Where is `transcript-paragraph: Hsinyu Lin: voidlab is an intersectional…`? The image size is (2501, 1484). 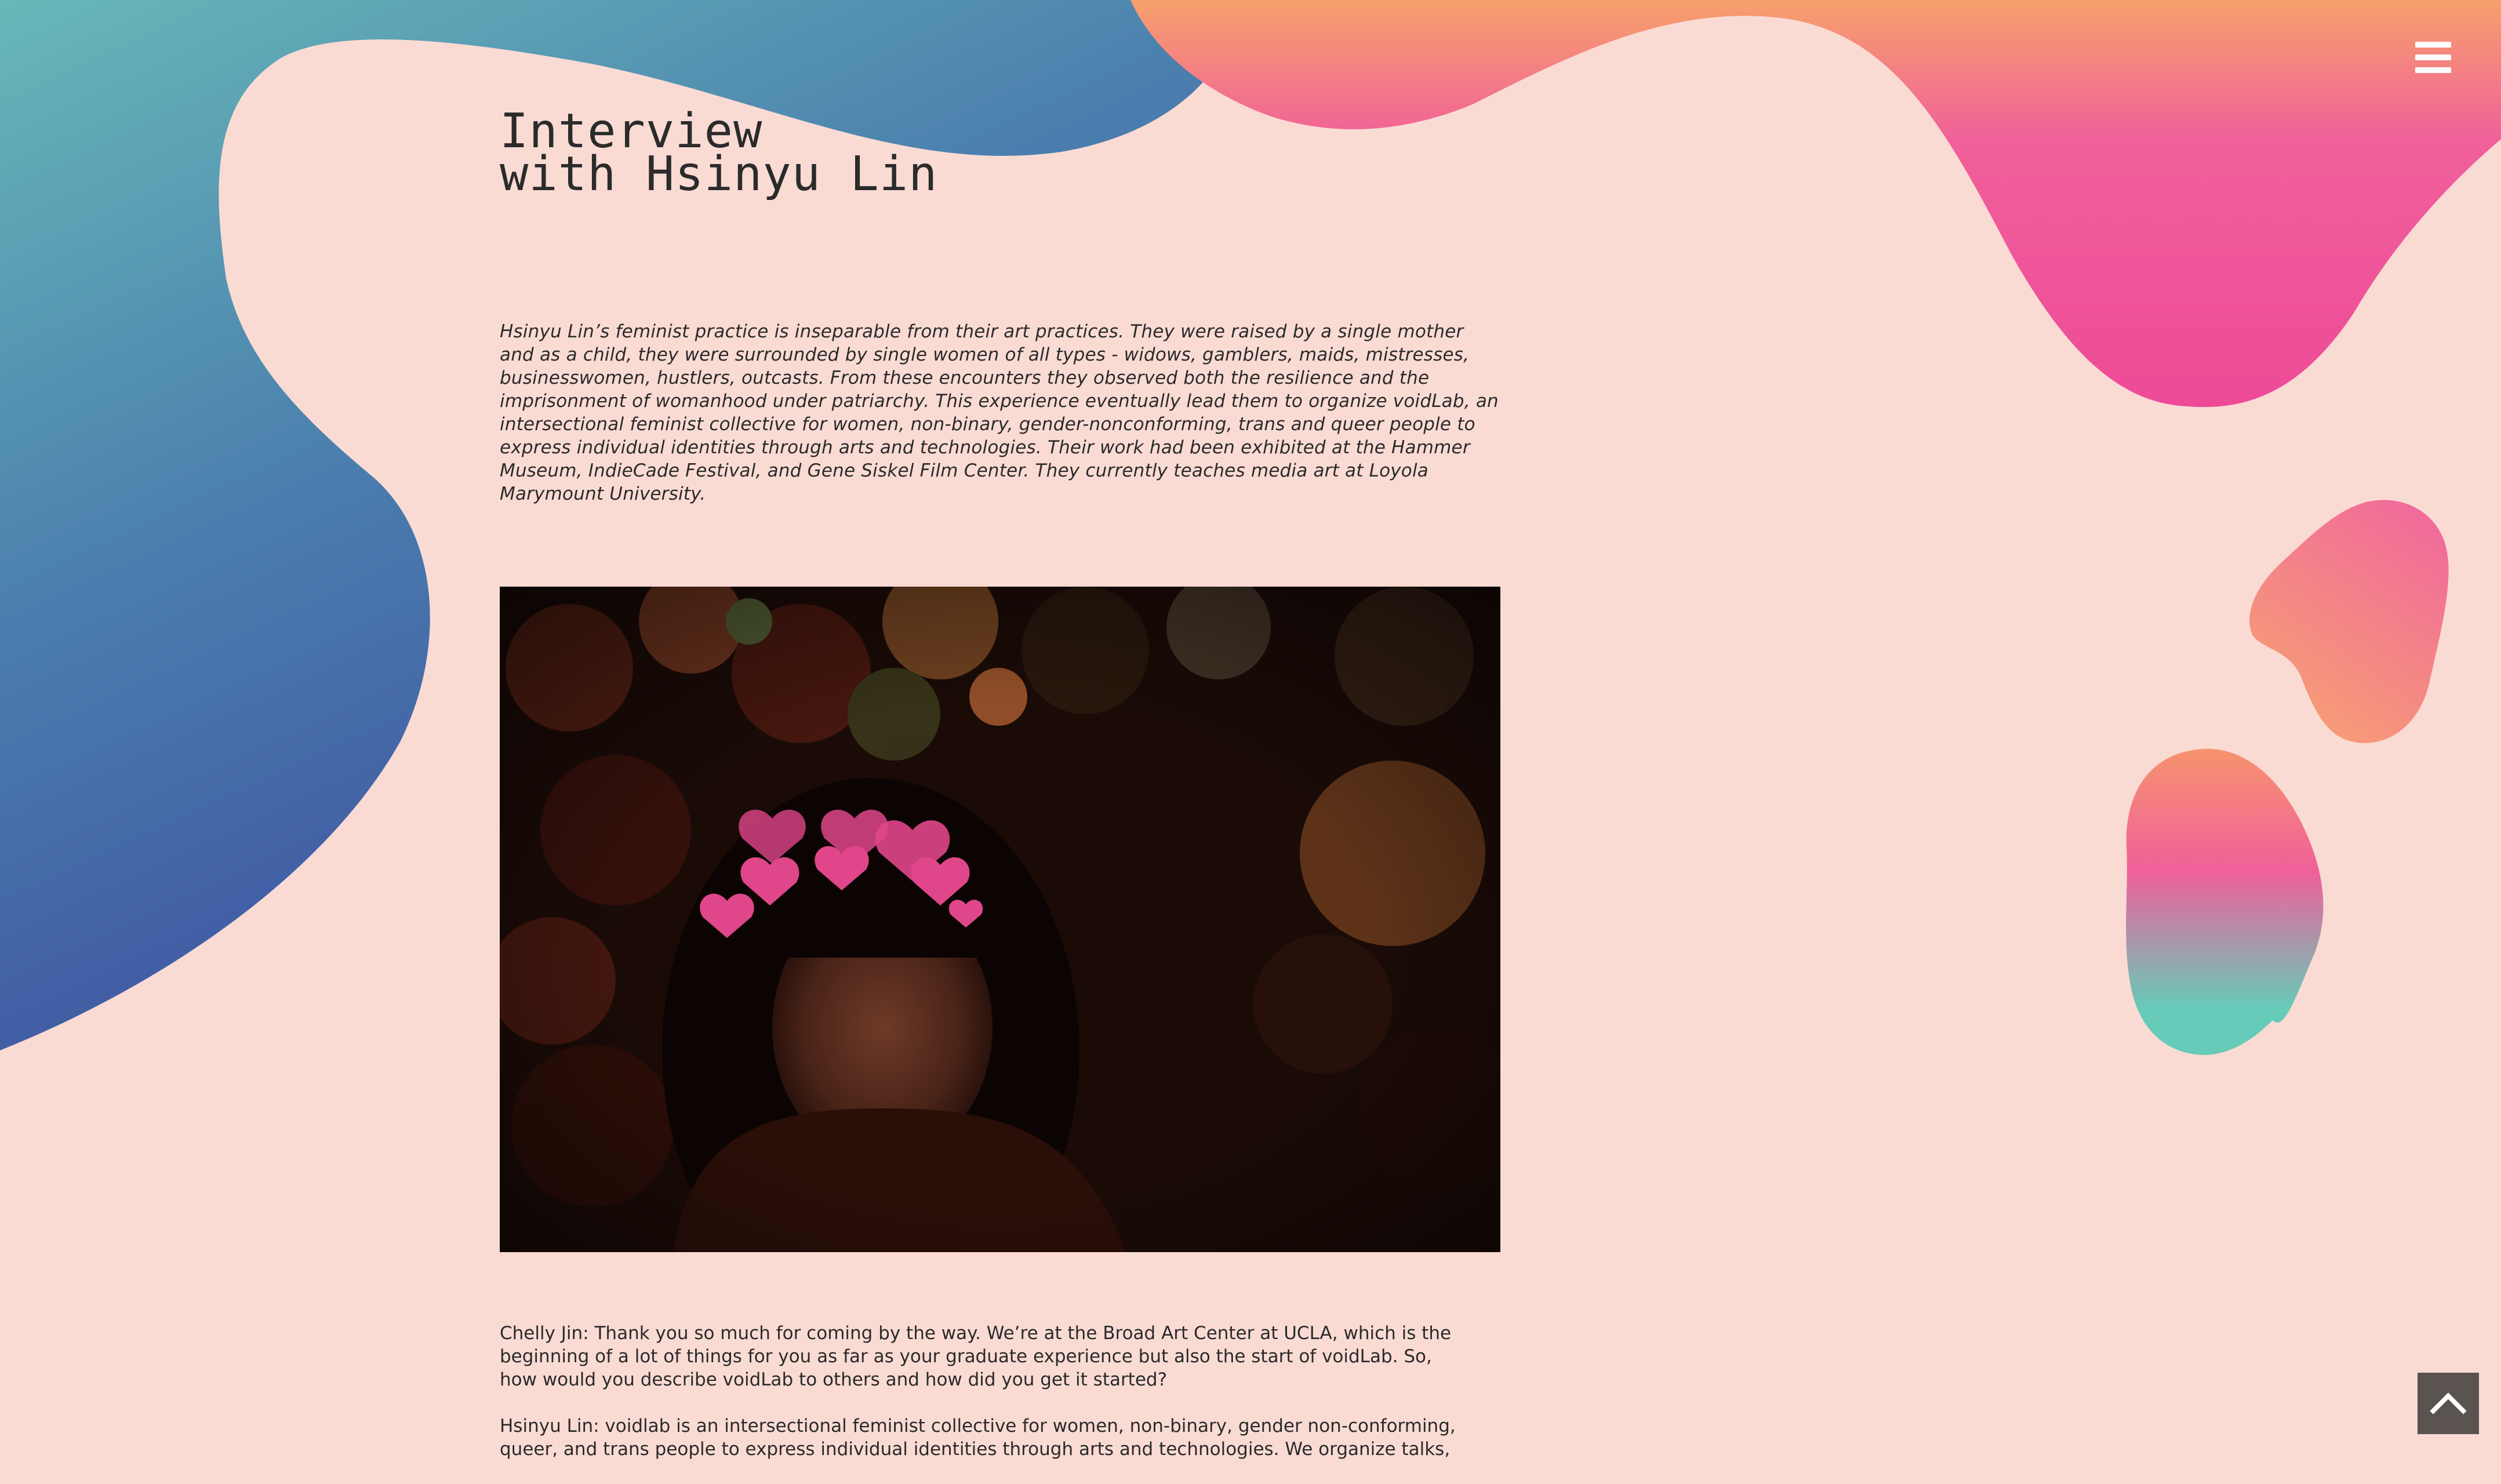 transcript-paragraph: Hsinyu Lin: voidlab is an intersectional… is located at coordinates (978, 1438).